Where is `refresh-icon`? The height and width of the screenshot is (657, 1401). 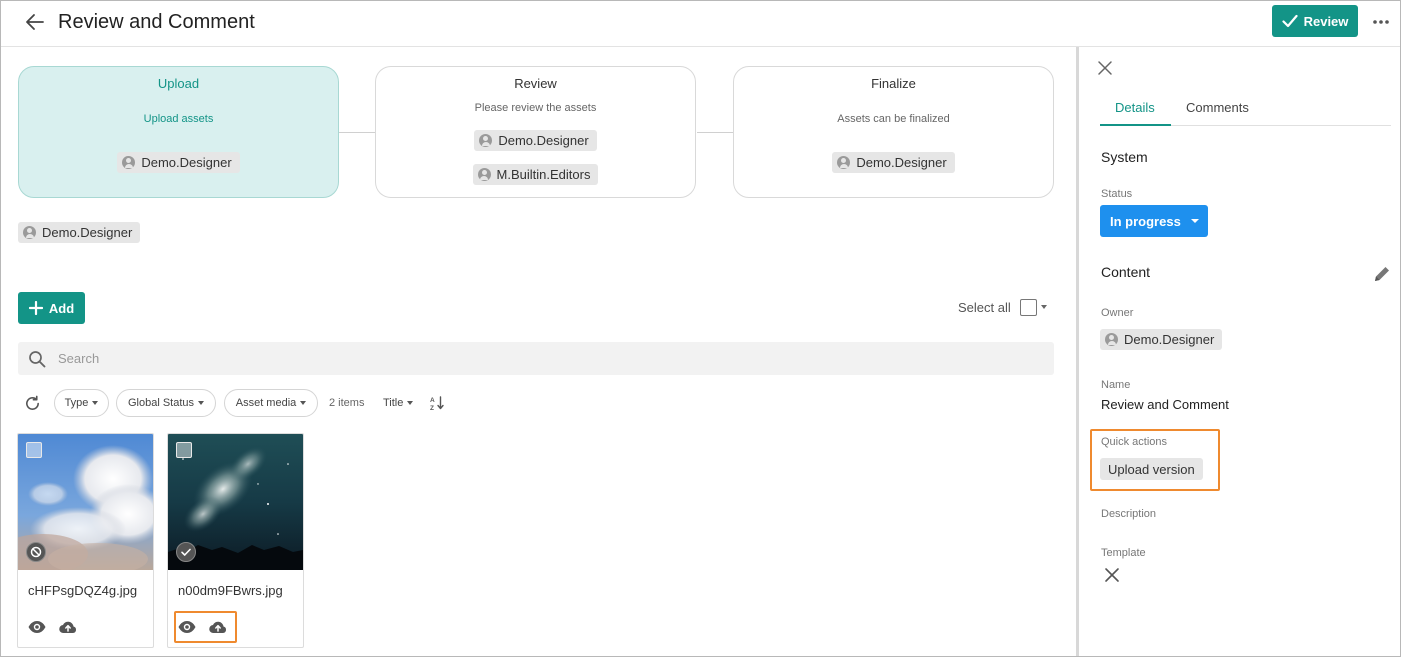 refresh-icon is located at coordinates (32, 403).